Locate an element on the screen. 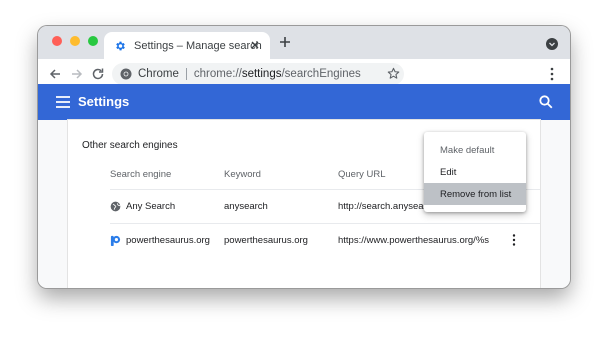 The image size is (608, 338). menu-item-remove-from-list: Remove from list is located at coordinates (475, 194).